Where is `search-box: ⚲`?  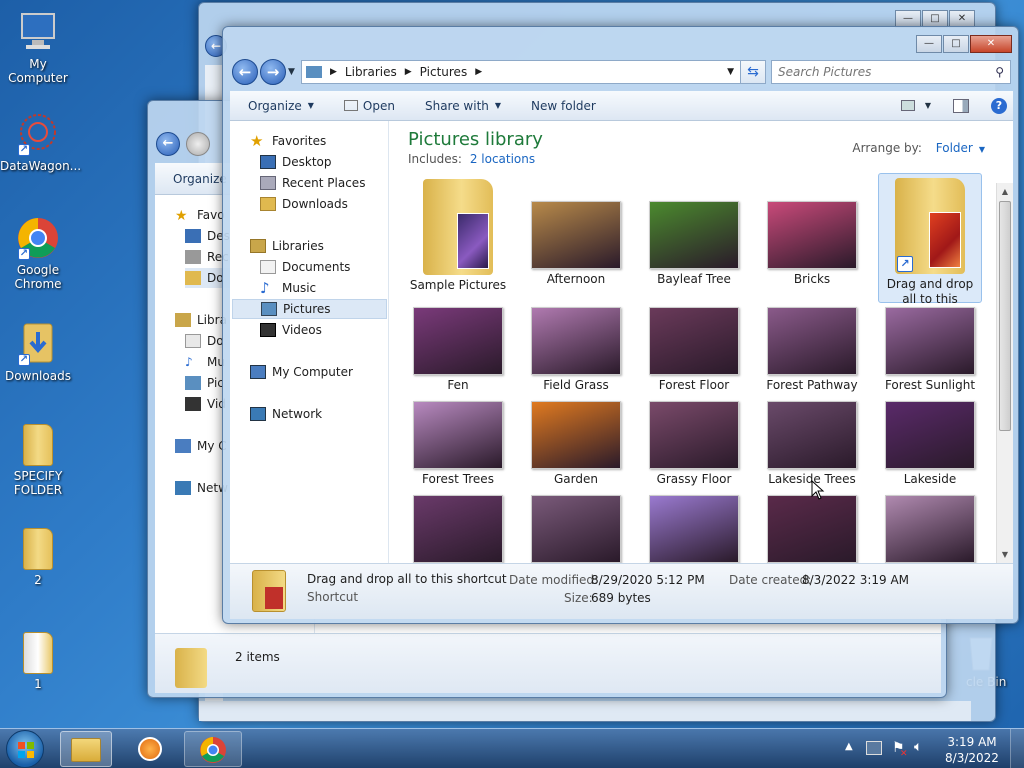
search-box: ⚲ is located at coordinates (891, 72).